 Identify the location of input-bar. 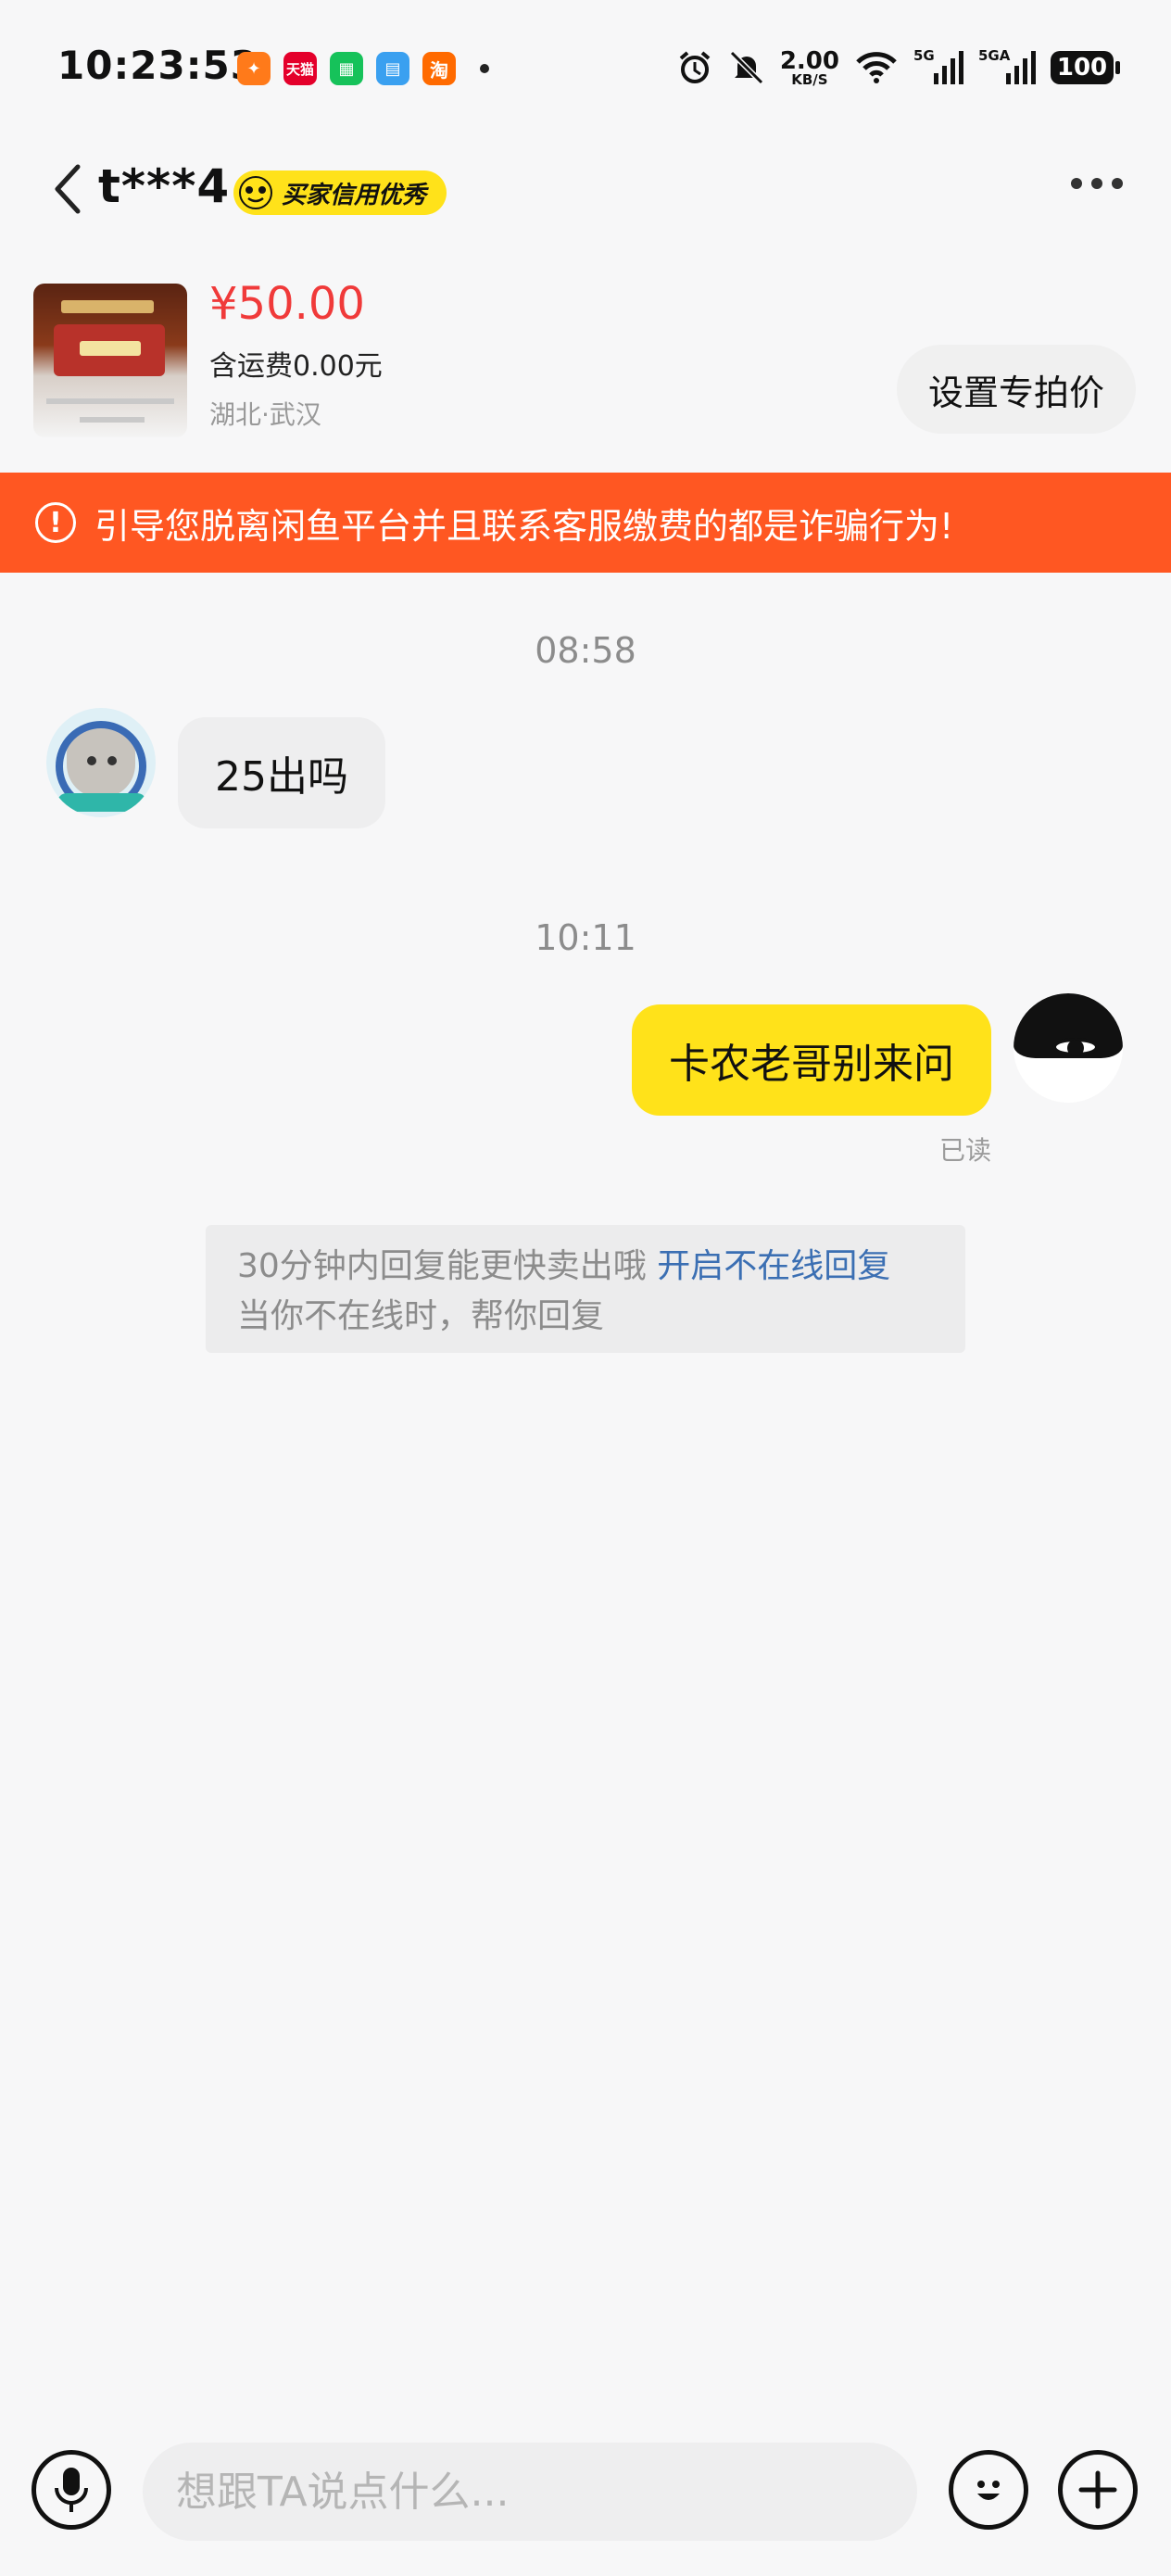
(585, 2495).